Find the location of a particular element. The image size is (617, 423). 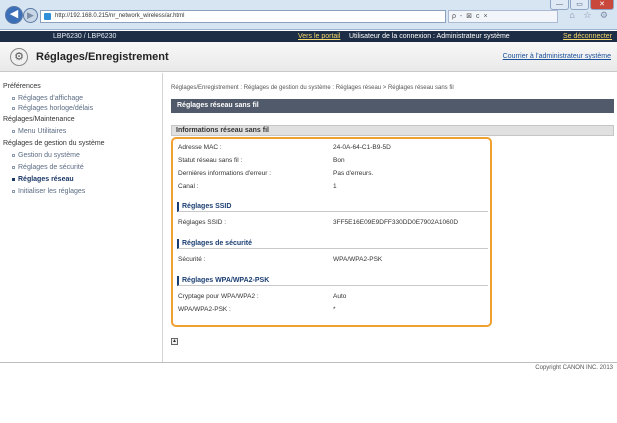

close-icon: ✕ is located at coordinates (602, 5).